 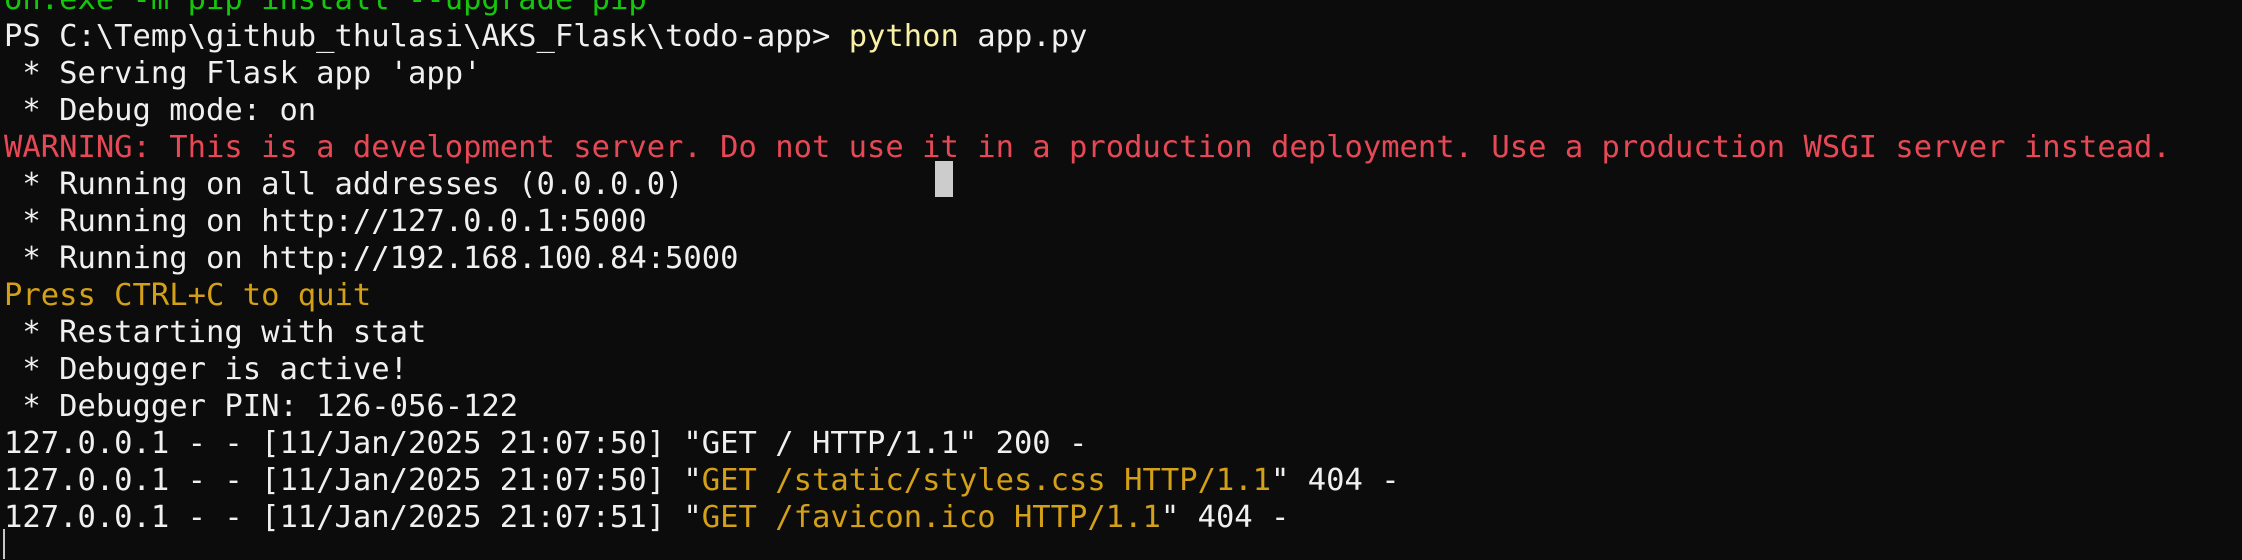 I want to click on debugger-active-line: * Debugger is active!, so click(x=206, y=369).